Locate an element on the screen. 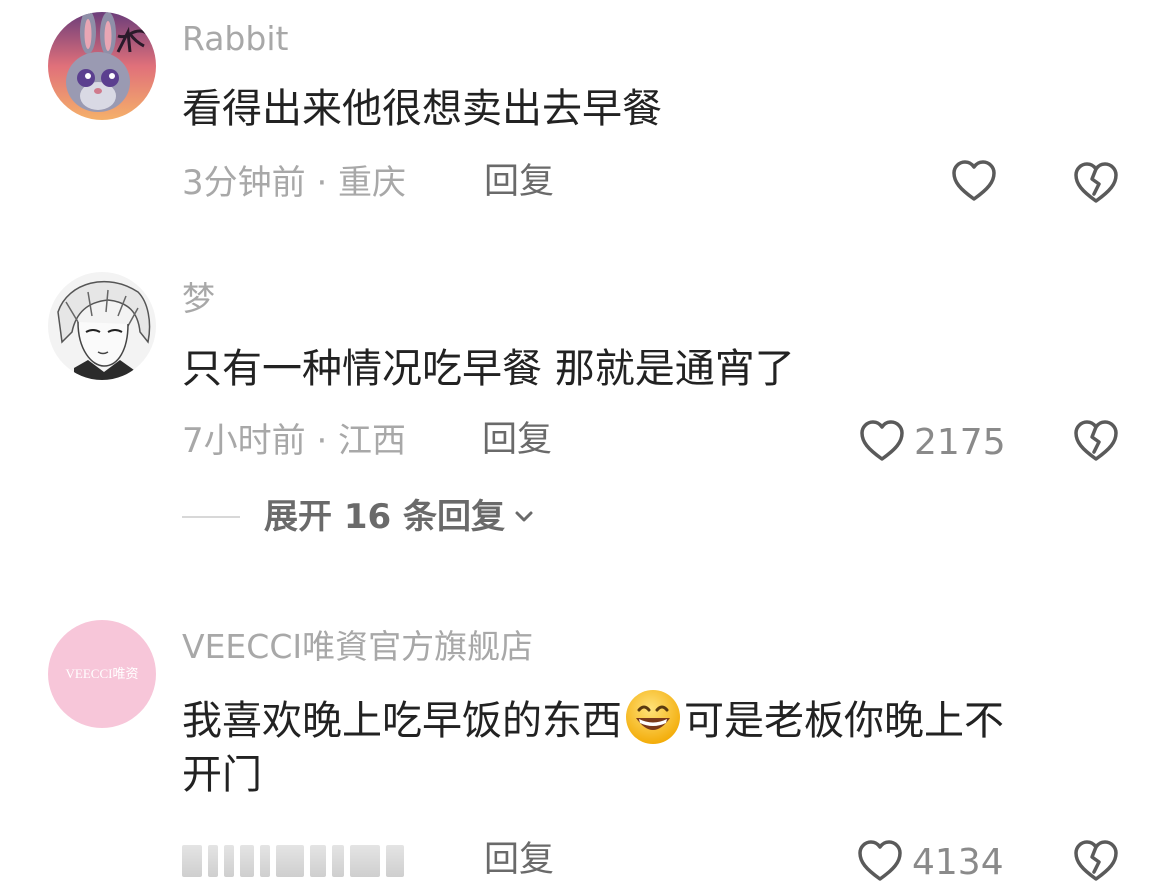 Image resolution: width=1170 pixels, height=888 pixels. username: 梦 is located at coordinates (198, 298).